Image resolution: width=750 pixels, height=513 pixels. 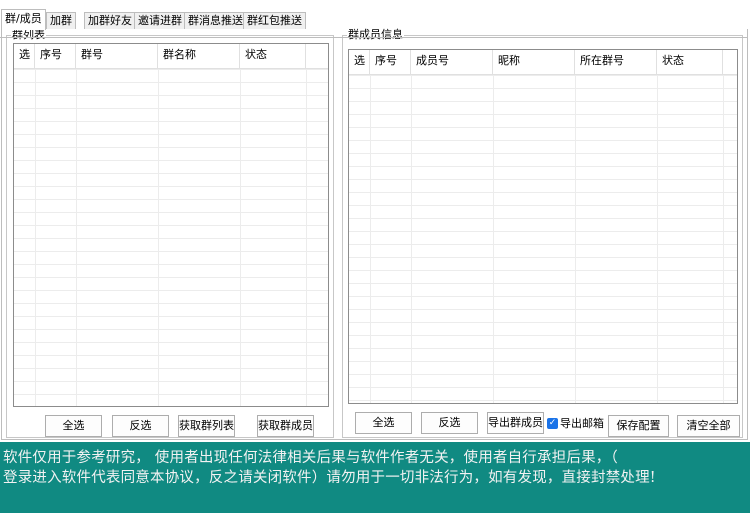 I want to click on group-select-all-button: 全选, so click(x=73, y=426).